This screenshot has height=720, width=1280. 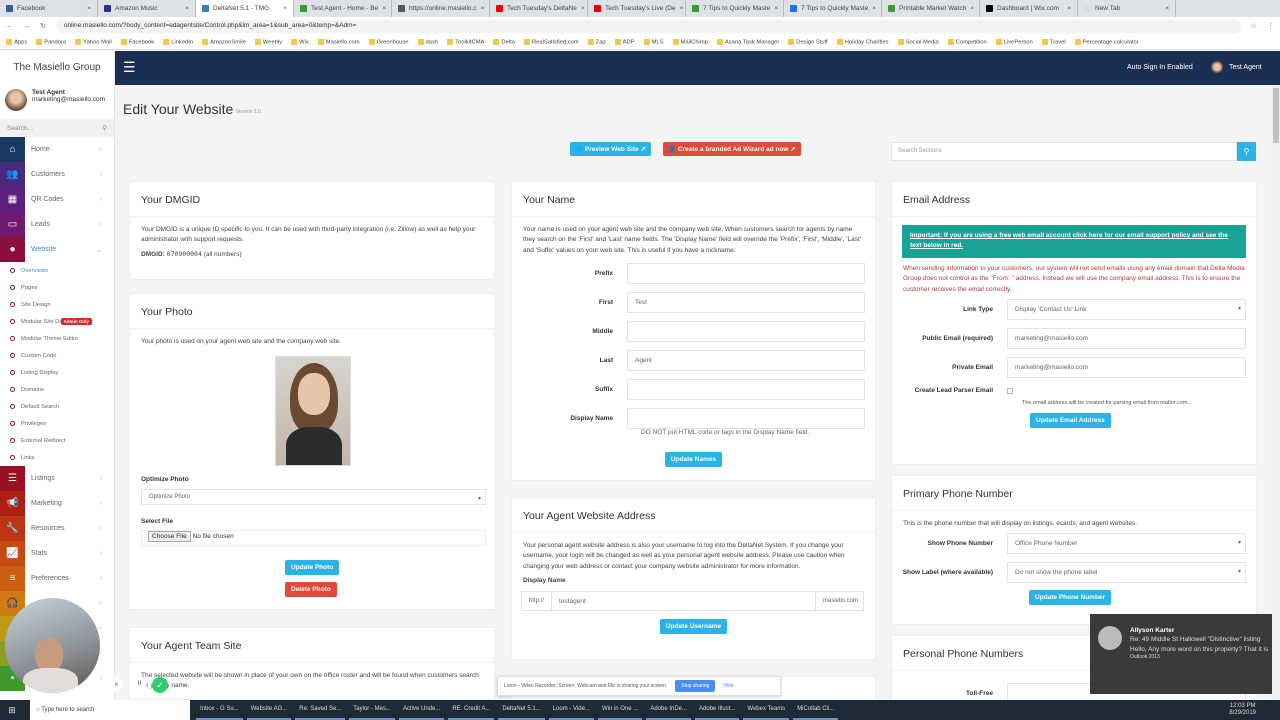 What do you see at coordinates (43, 26) in the screenshot?
I see `reload-icon: ↻` at bounding box center [43, 26].